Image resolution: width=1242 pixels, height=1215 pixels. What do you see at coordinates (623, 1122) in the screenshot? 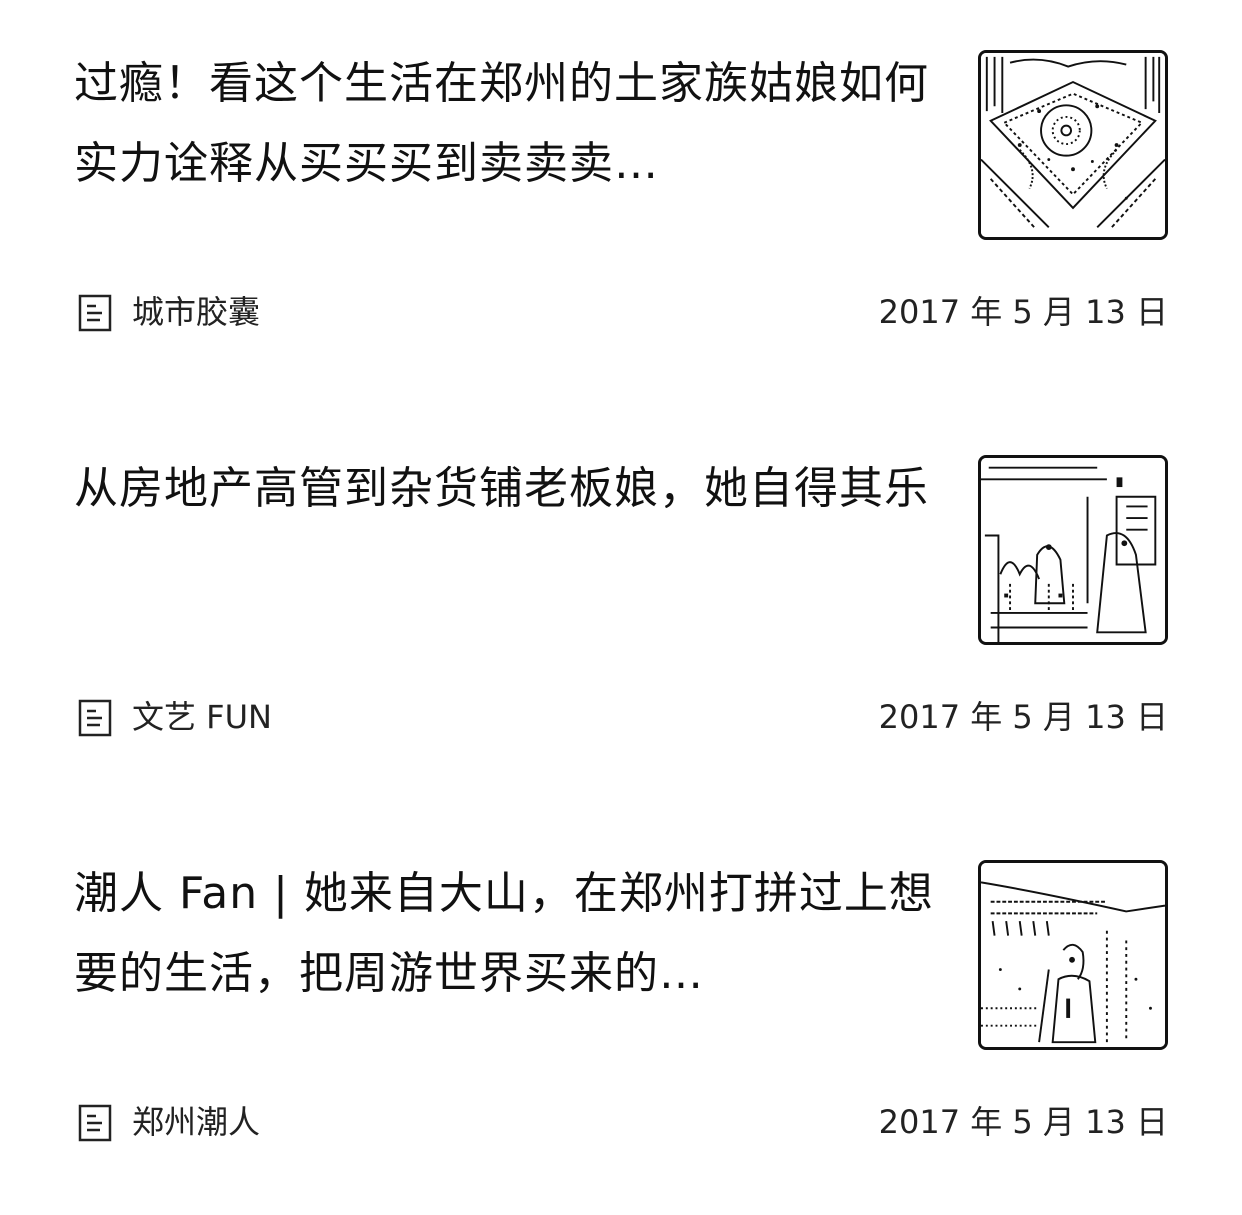
I see `article-meta: 郑州潮人 2017 年 5 月 13 日` at bounding box center [623, 1122].